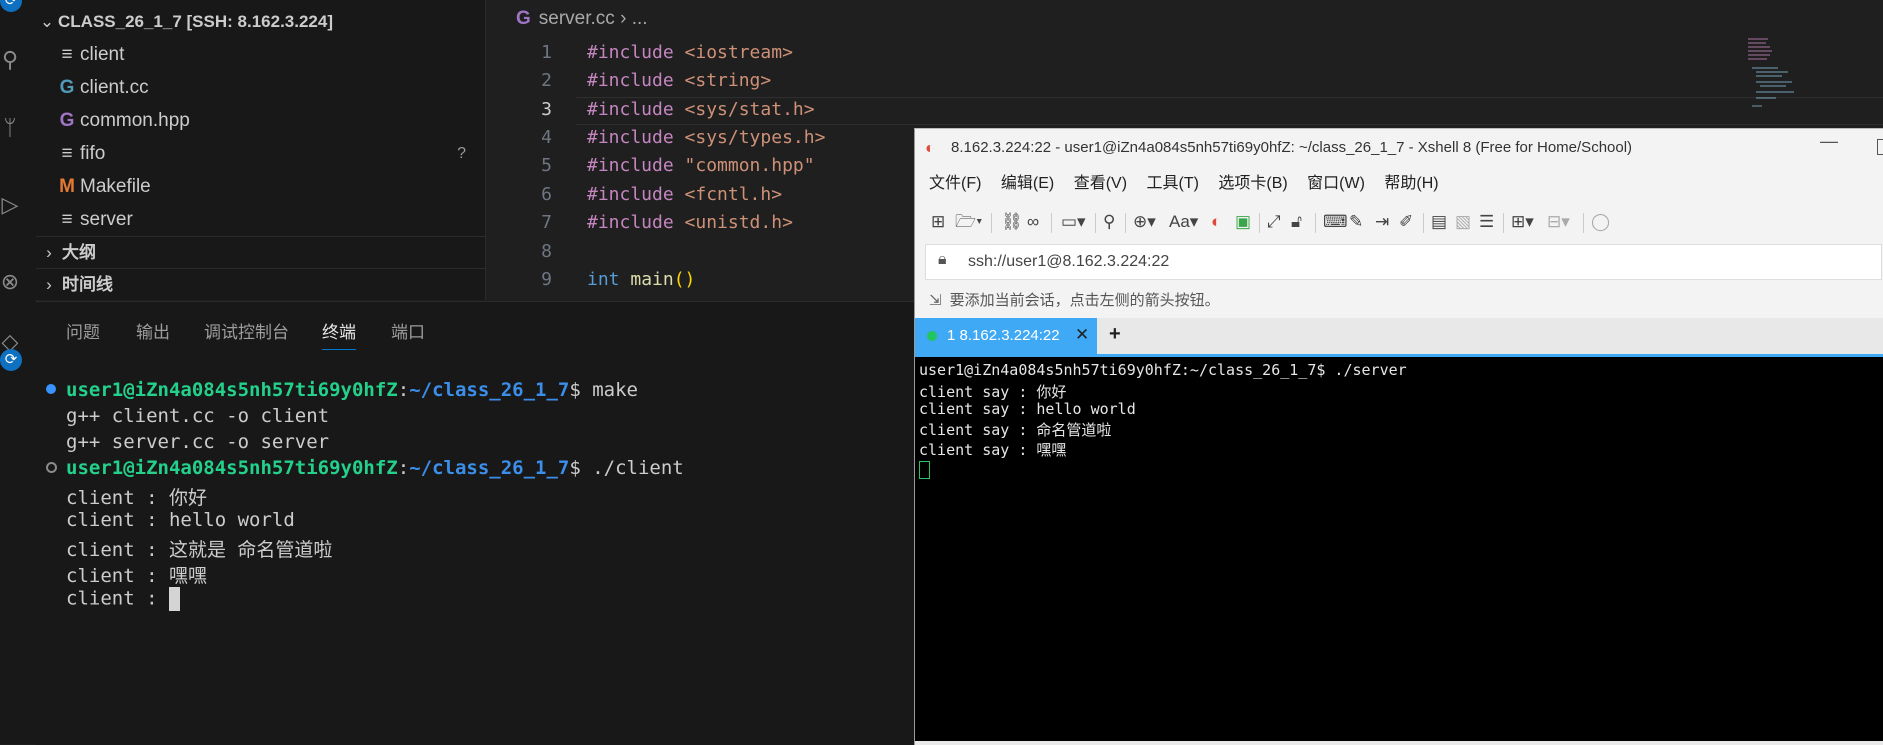  I want to click on file-name: fifo, so click(93, 153).